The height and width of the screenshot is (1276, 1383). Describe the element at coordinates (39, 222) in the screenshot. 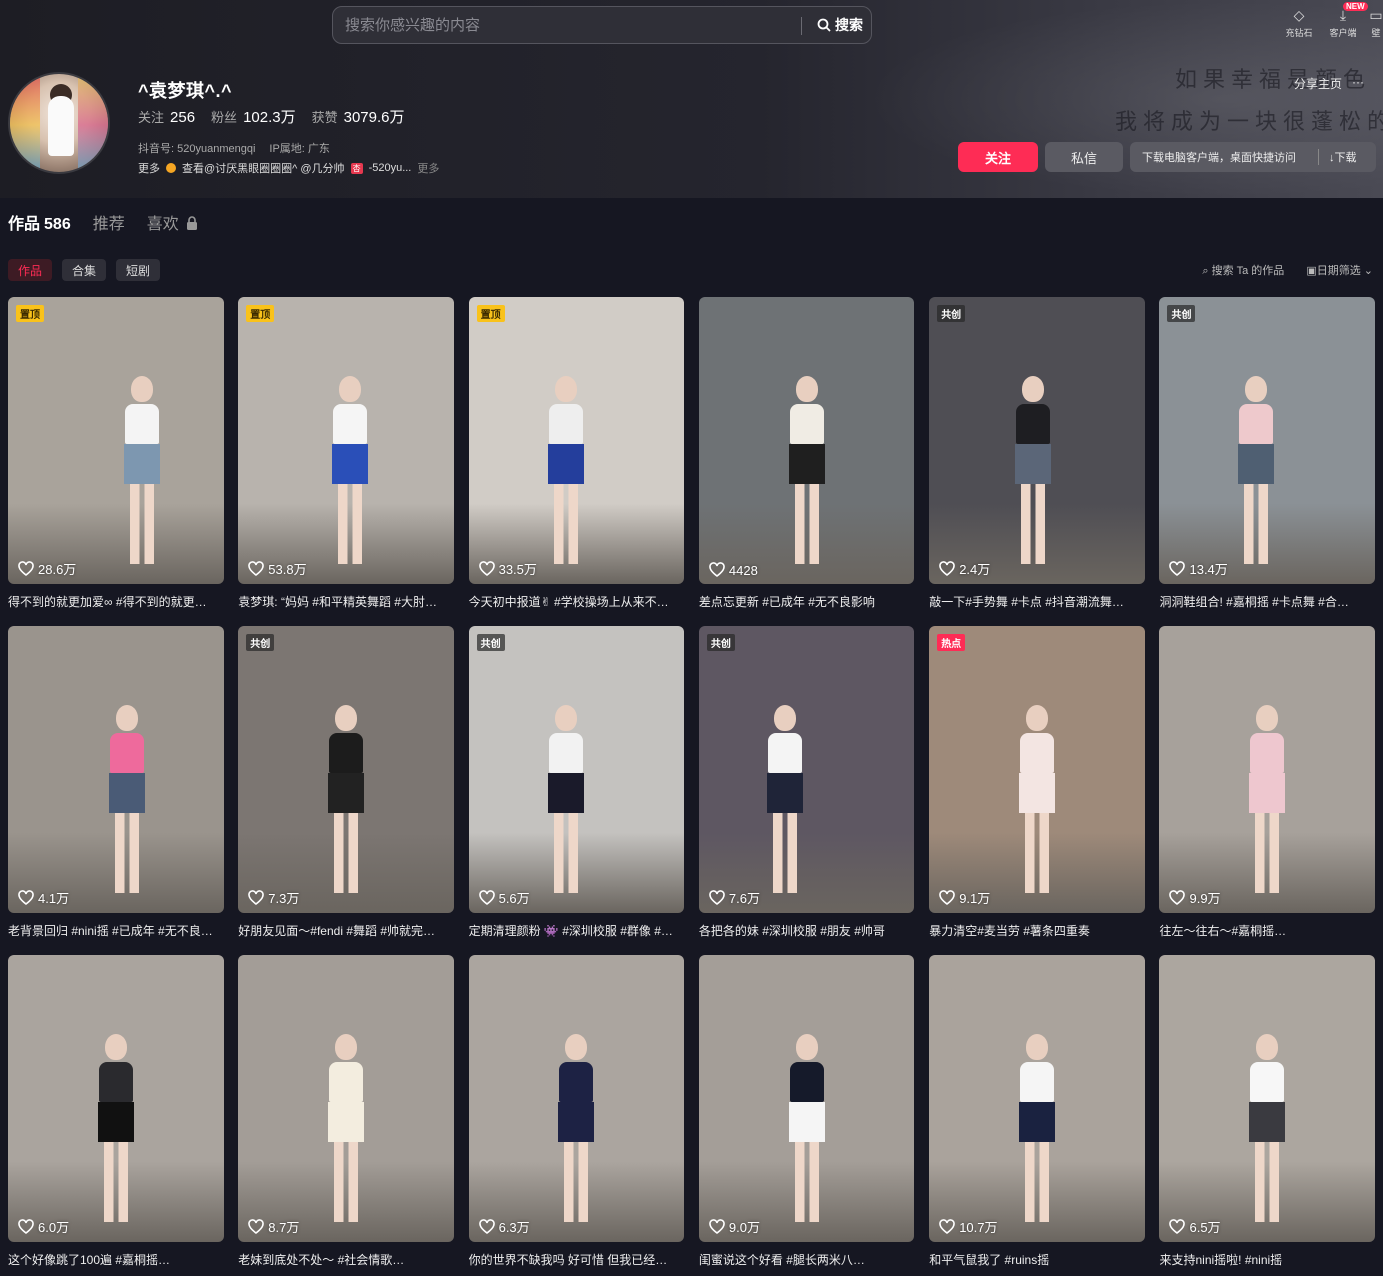

I see `tab-works: 作品 586` at that location.